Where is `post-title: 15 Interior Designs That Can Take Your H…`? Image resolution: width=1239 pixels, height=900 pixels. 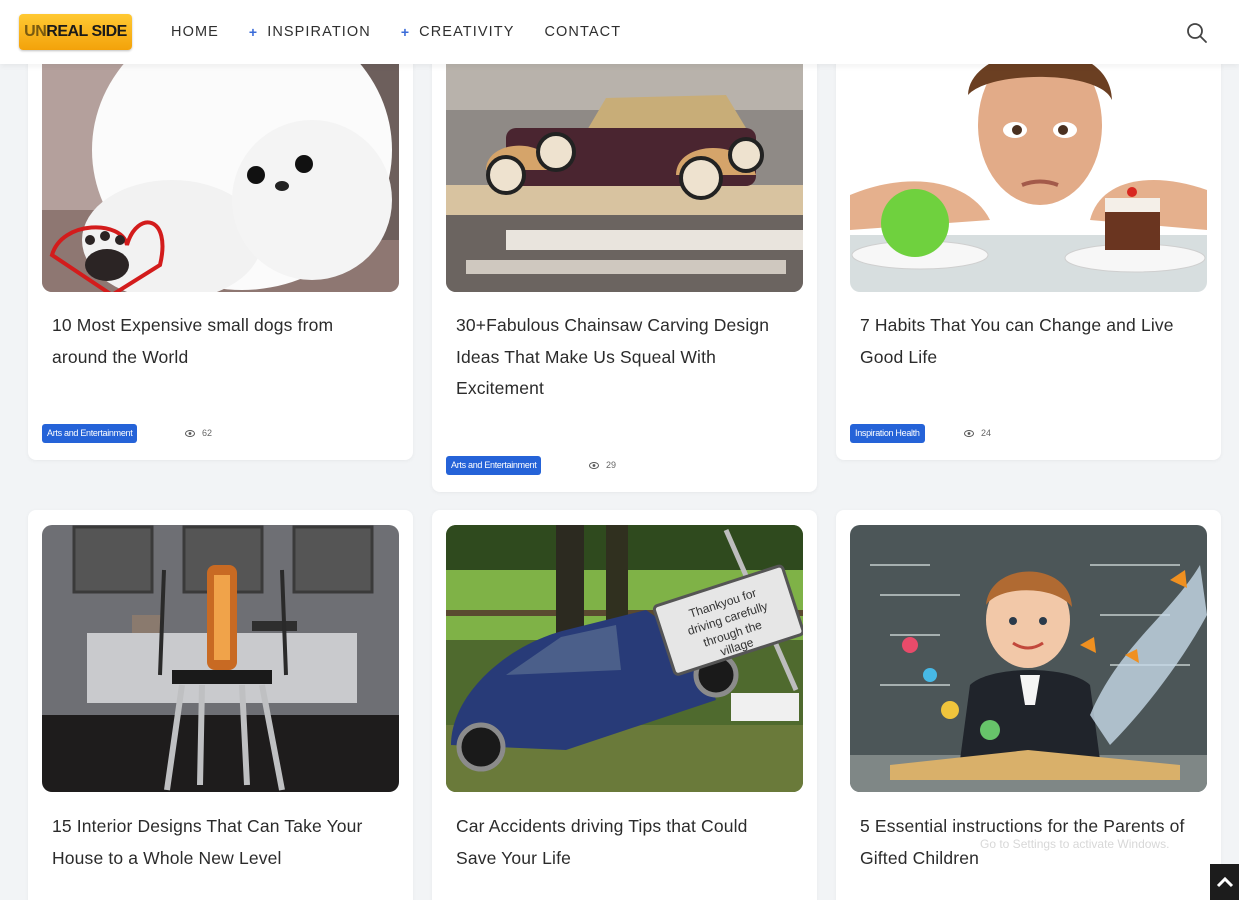
post-title: 15 Interior Designs That Can Take Your H… is located at coordinates (217, 842).